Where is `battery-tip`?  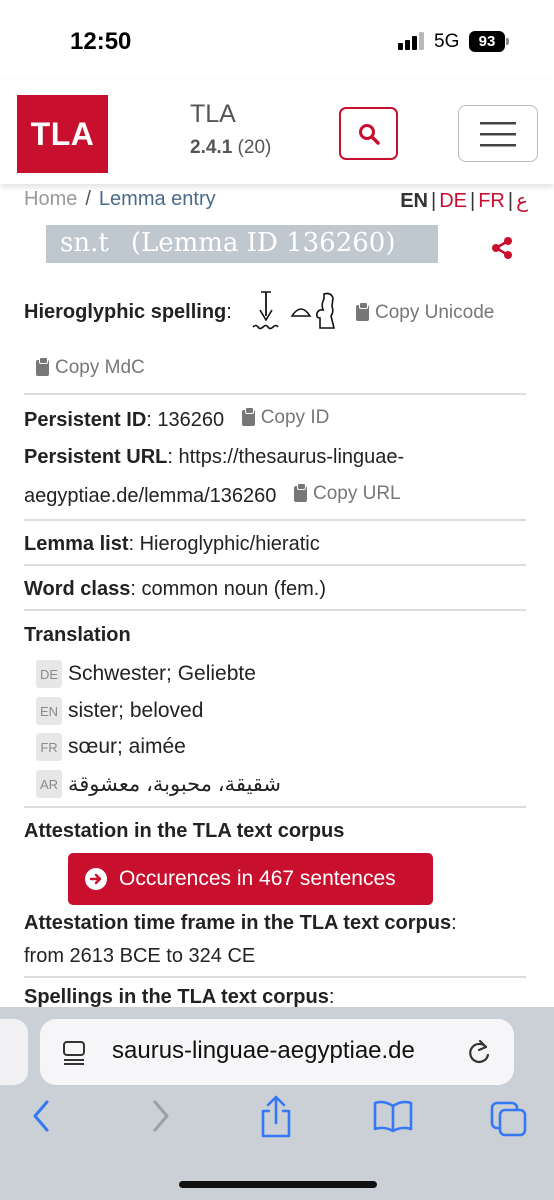
battery-tip is located at coordinates (507, 41).